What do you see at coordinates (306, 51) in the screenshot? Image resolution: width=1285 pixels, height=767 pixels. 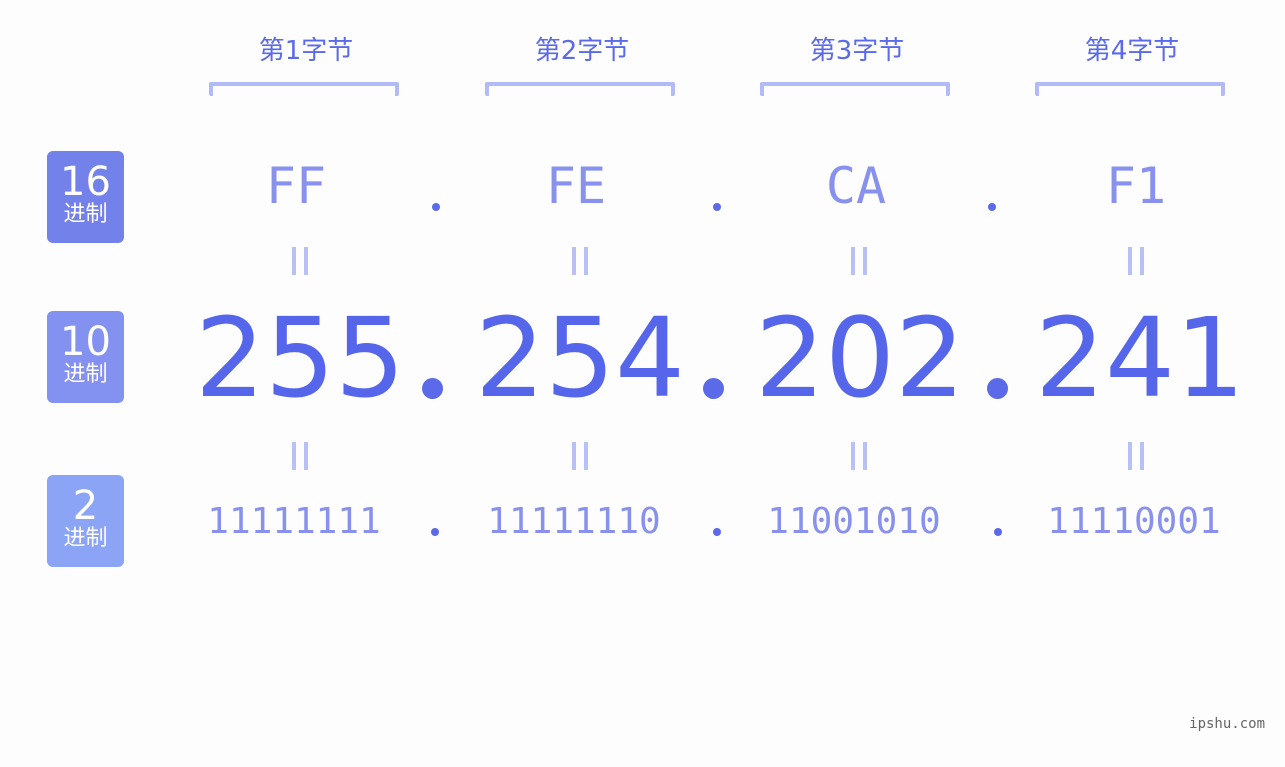 I see `byte-1-header: 第1字节` at bounding box center [306, 51].